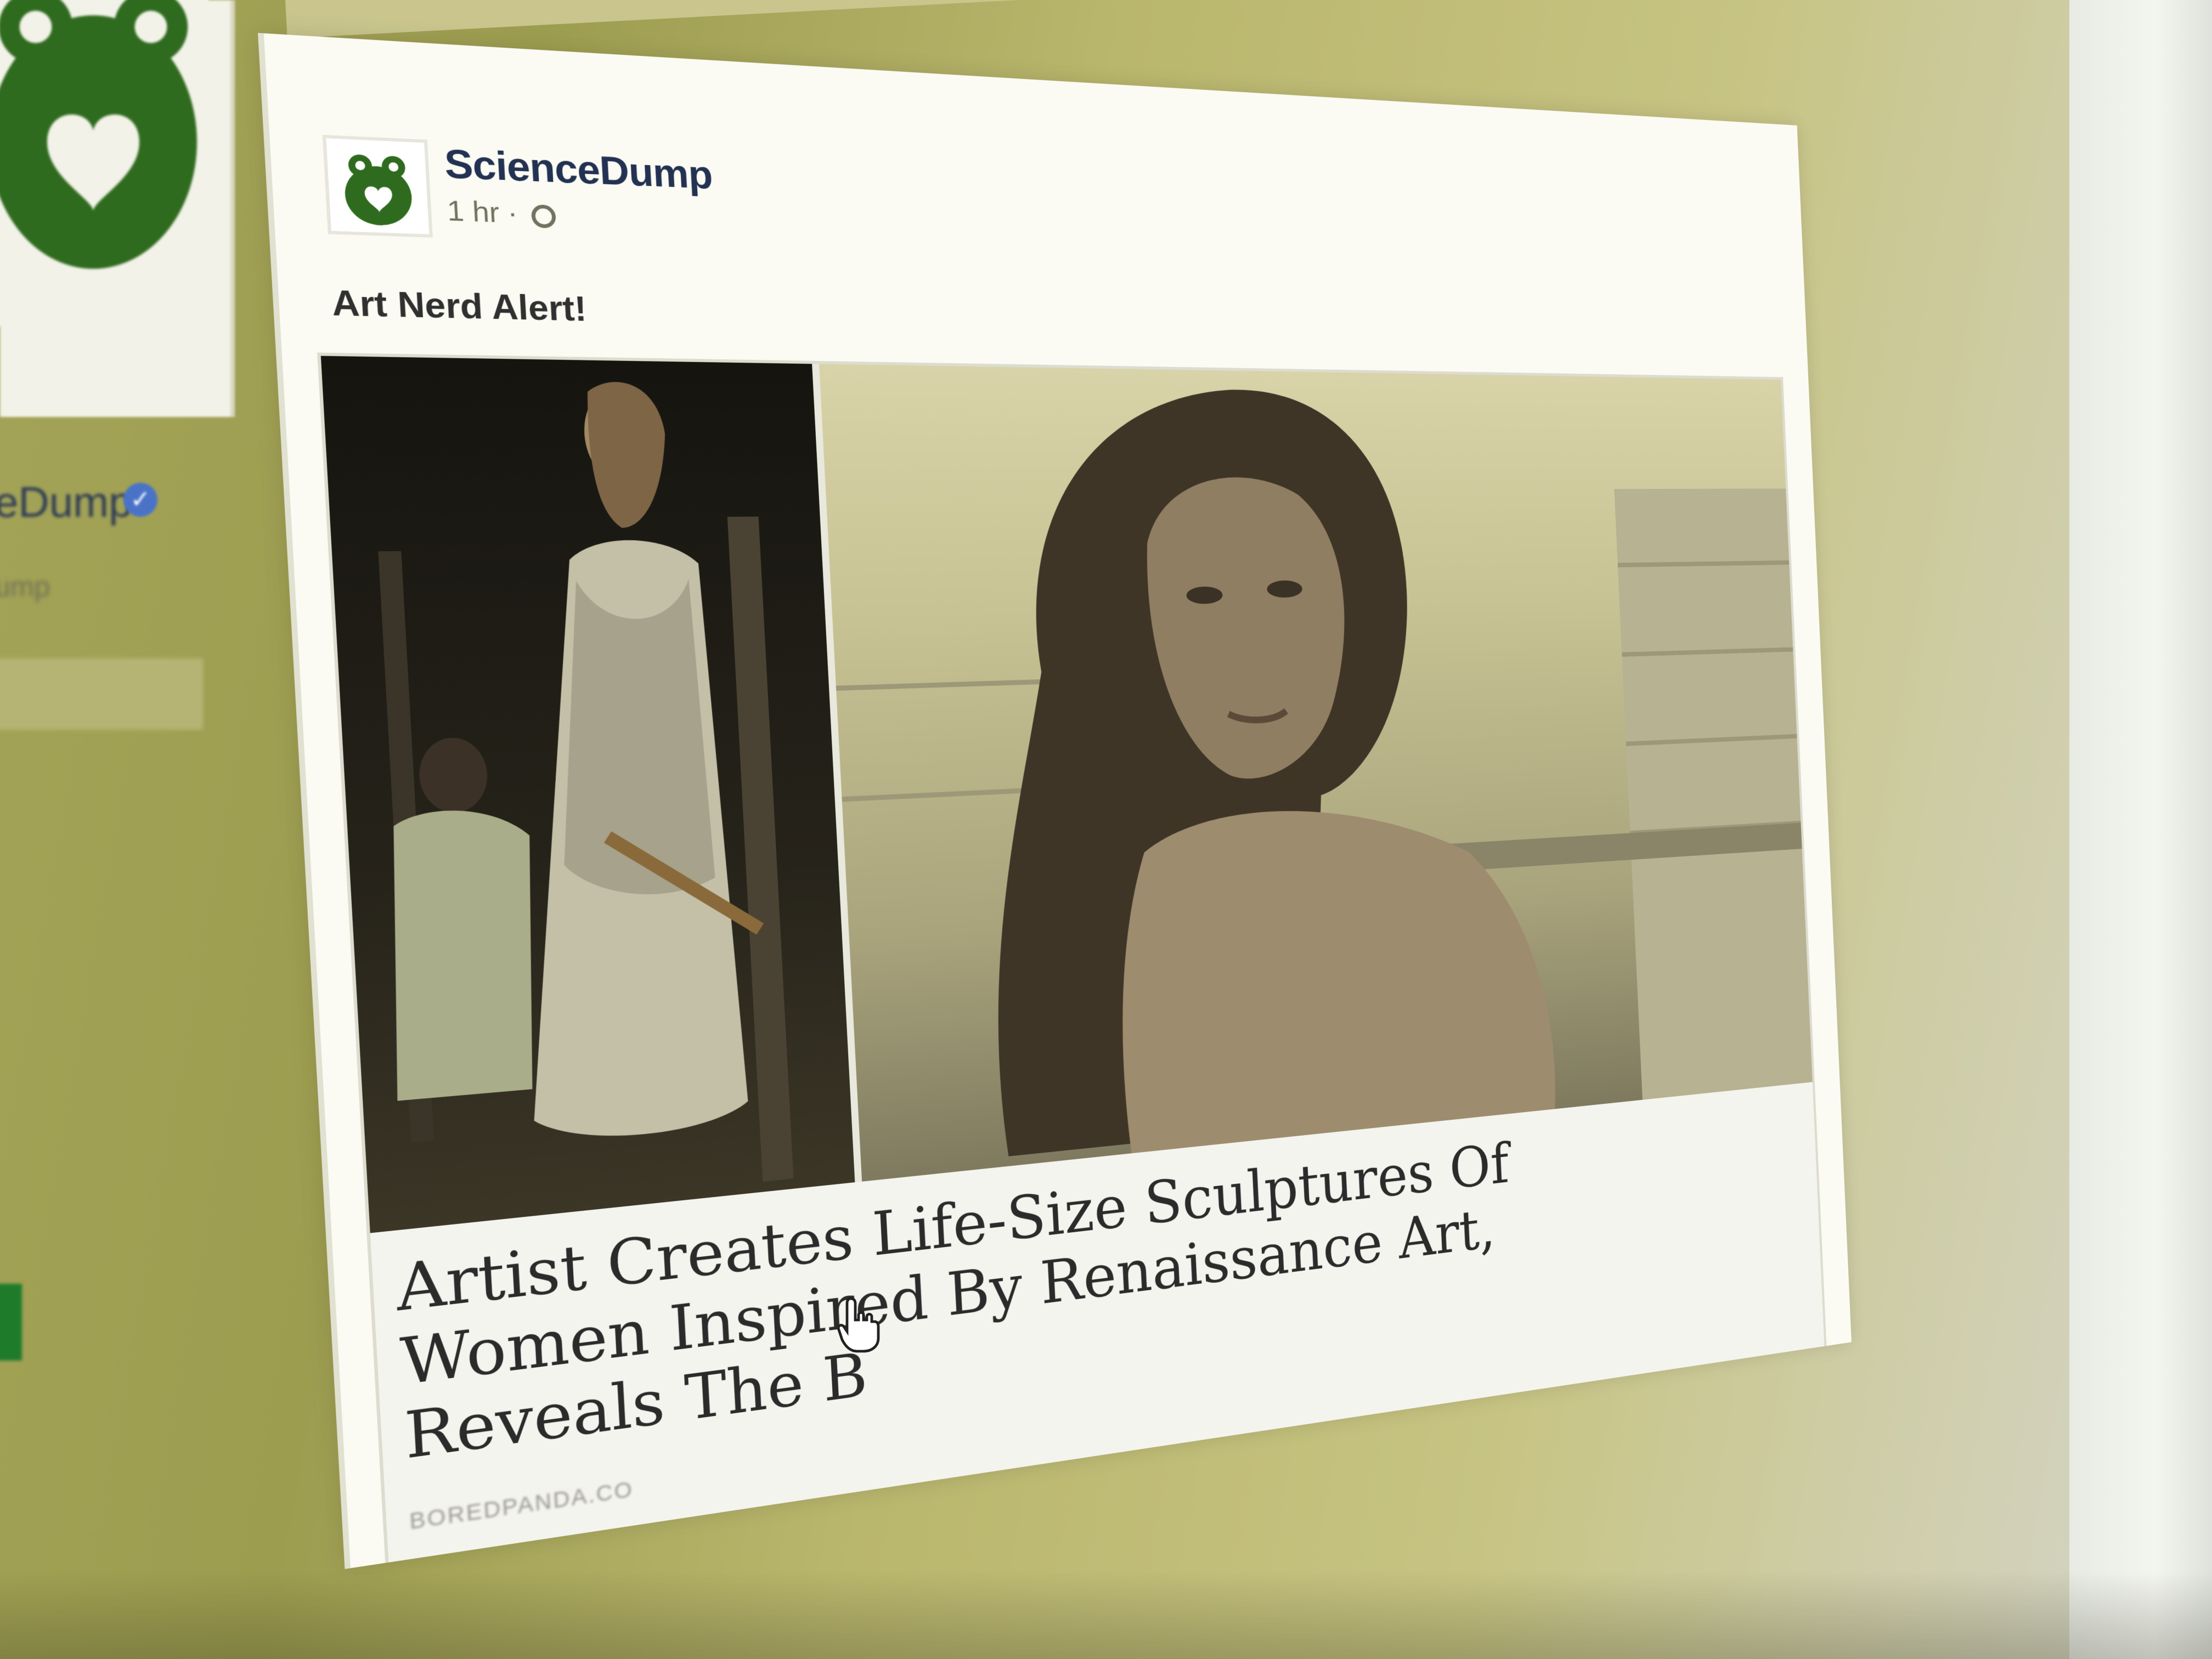  I want to click on frog-avatar-icon, so click(378, 186).